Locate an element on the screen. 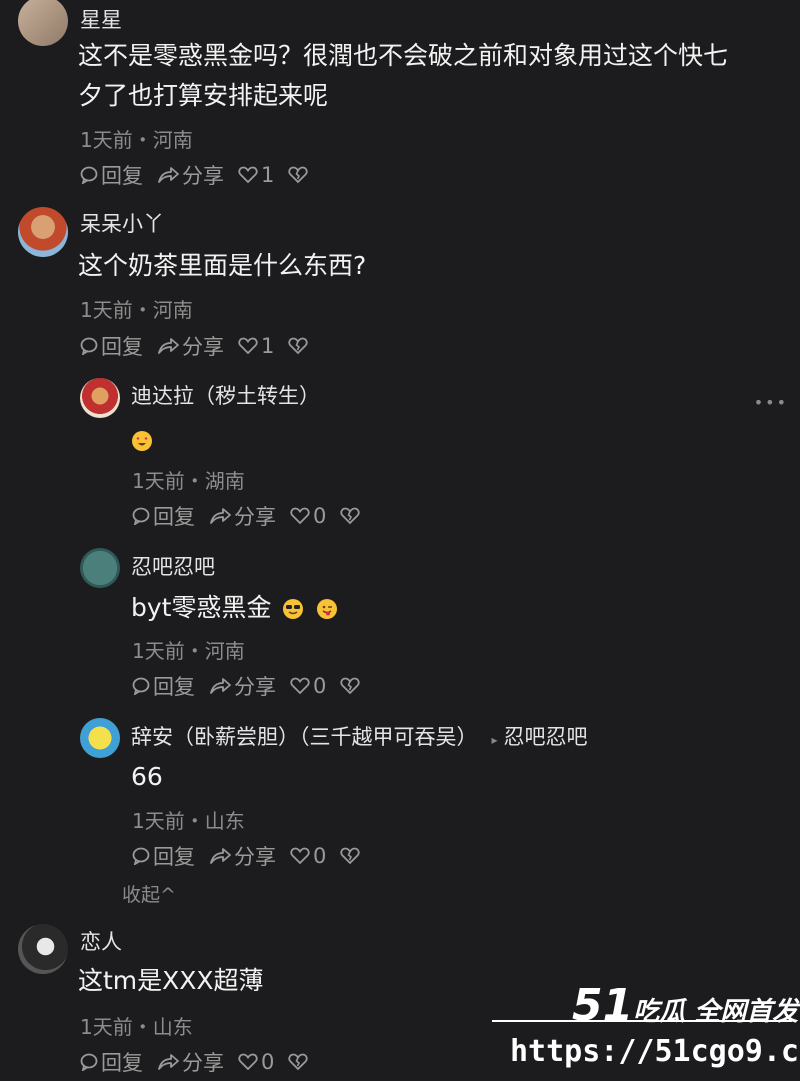  winking-tongue-emoji-icon is located at coordinates (327, 609).